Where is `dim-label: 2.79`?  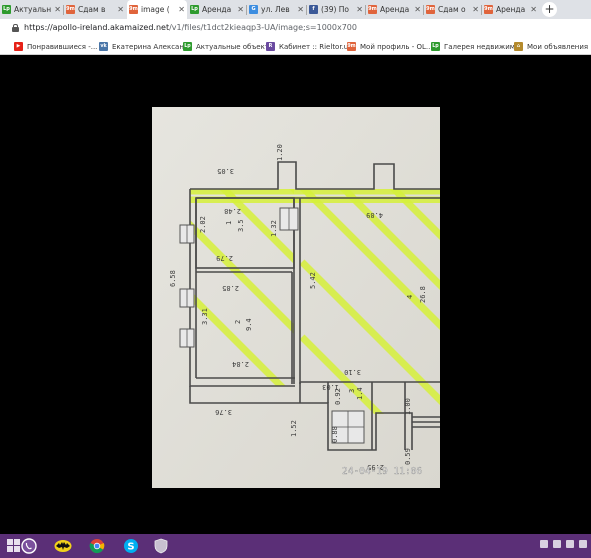 dim-label: 2.79 is located at coordinates (224, 258).